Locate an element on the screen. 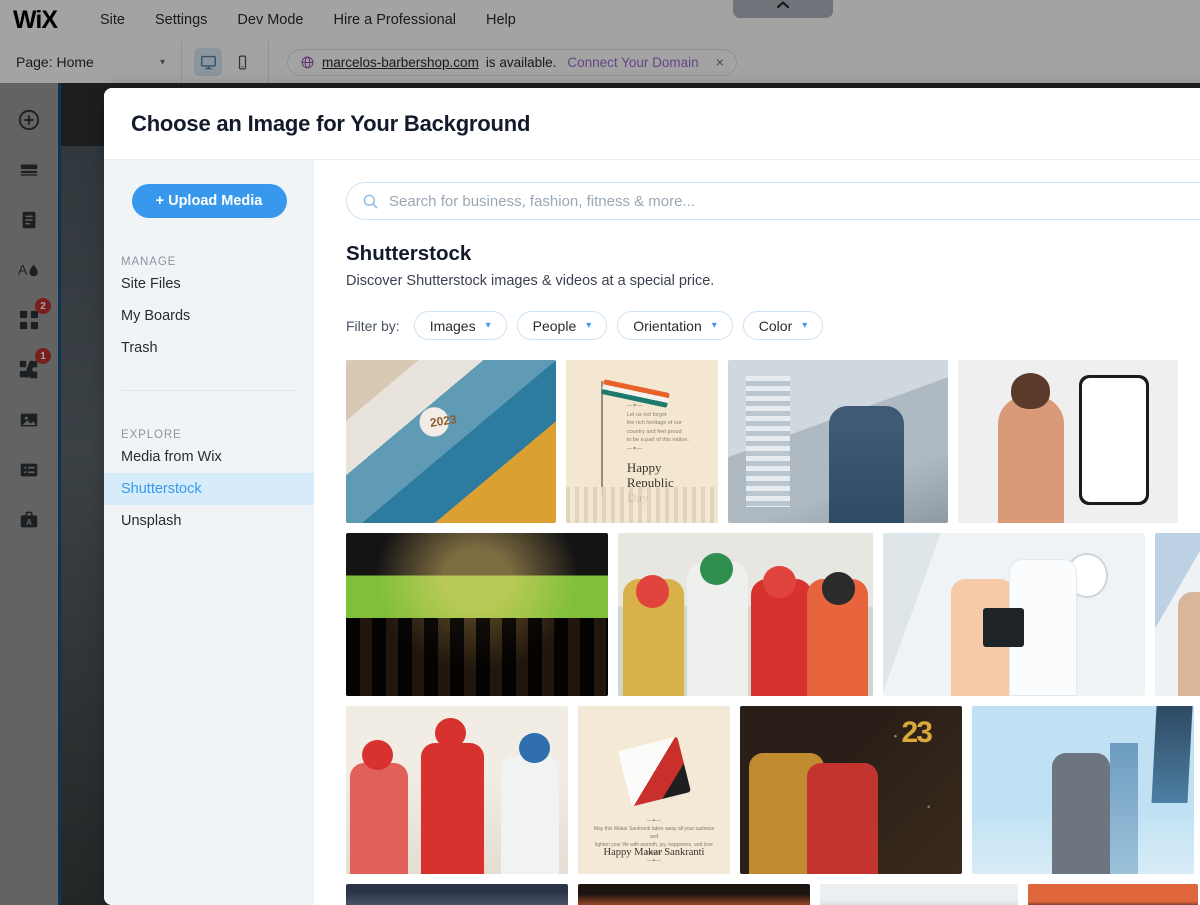  image-thumbnail: 23 is located at coordinates (851, 790).